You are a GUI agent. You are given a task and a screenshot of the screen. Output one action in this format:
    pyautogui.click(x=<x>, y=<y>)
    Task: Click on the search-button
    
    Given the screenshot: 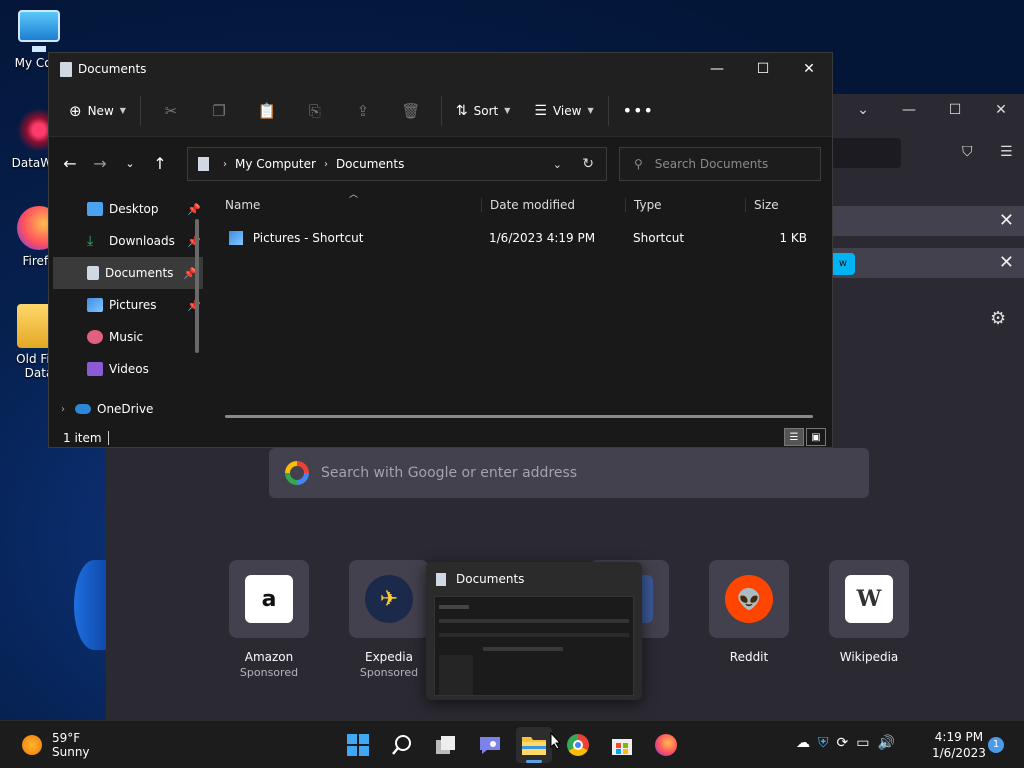 What is the action you would take?
    pyautogui.click(x=402, y=745)
    